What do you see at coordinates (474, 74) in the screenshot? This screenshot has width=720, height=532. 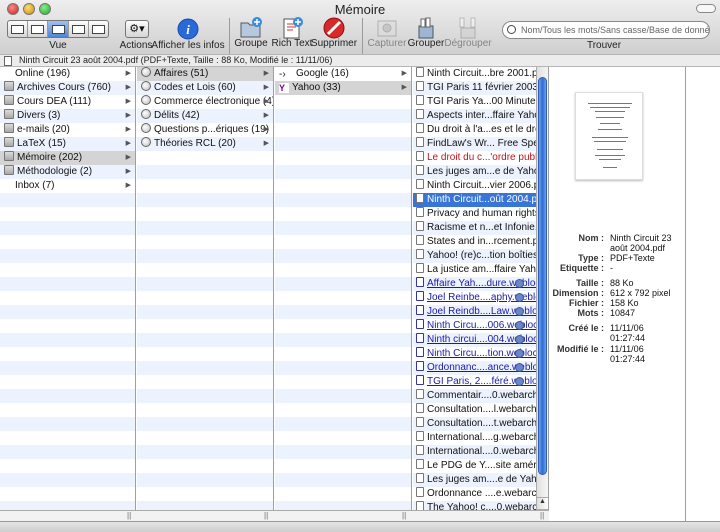 I see `file-item: Ninth Circuit...bre 2001.pdf` at bounding box center [474, 74].